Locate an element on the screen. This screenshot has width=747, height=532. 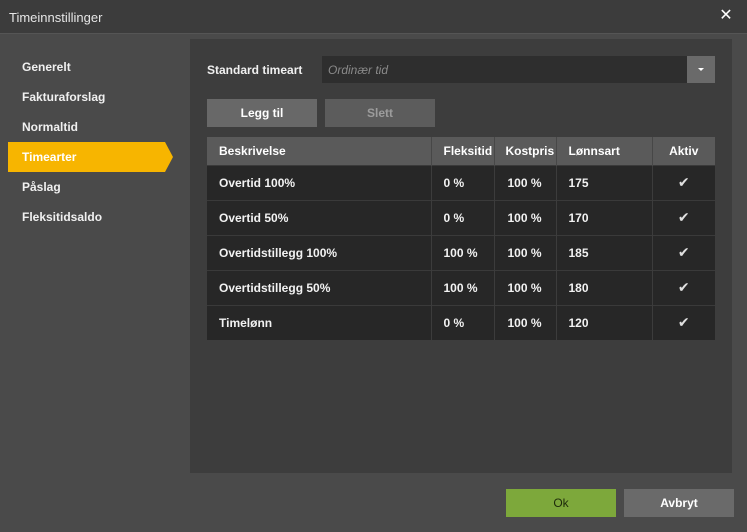
table-row: Timelønn 0 % 100 % 120 ✔ is located at coordinates (461, 322).